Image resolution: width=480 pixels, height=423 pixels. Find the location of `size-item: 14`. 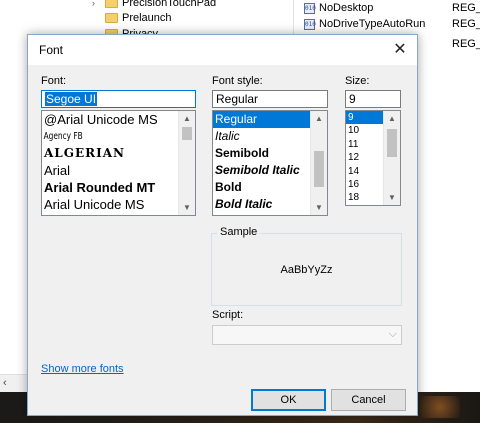

size-item: 14 is located at coordinates (364, 171).